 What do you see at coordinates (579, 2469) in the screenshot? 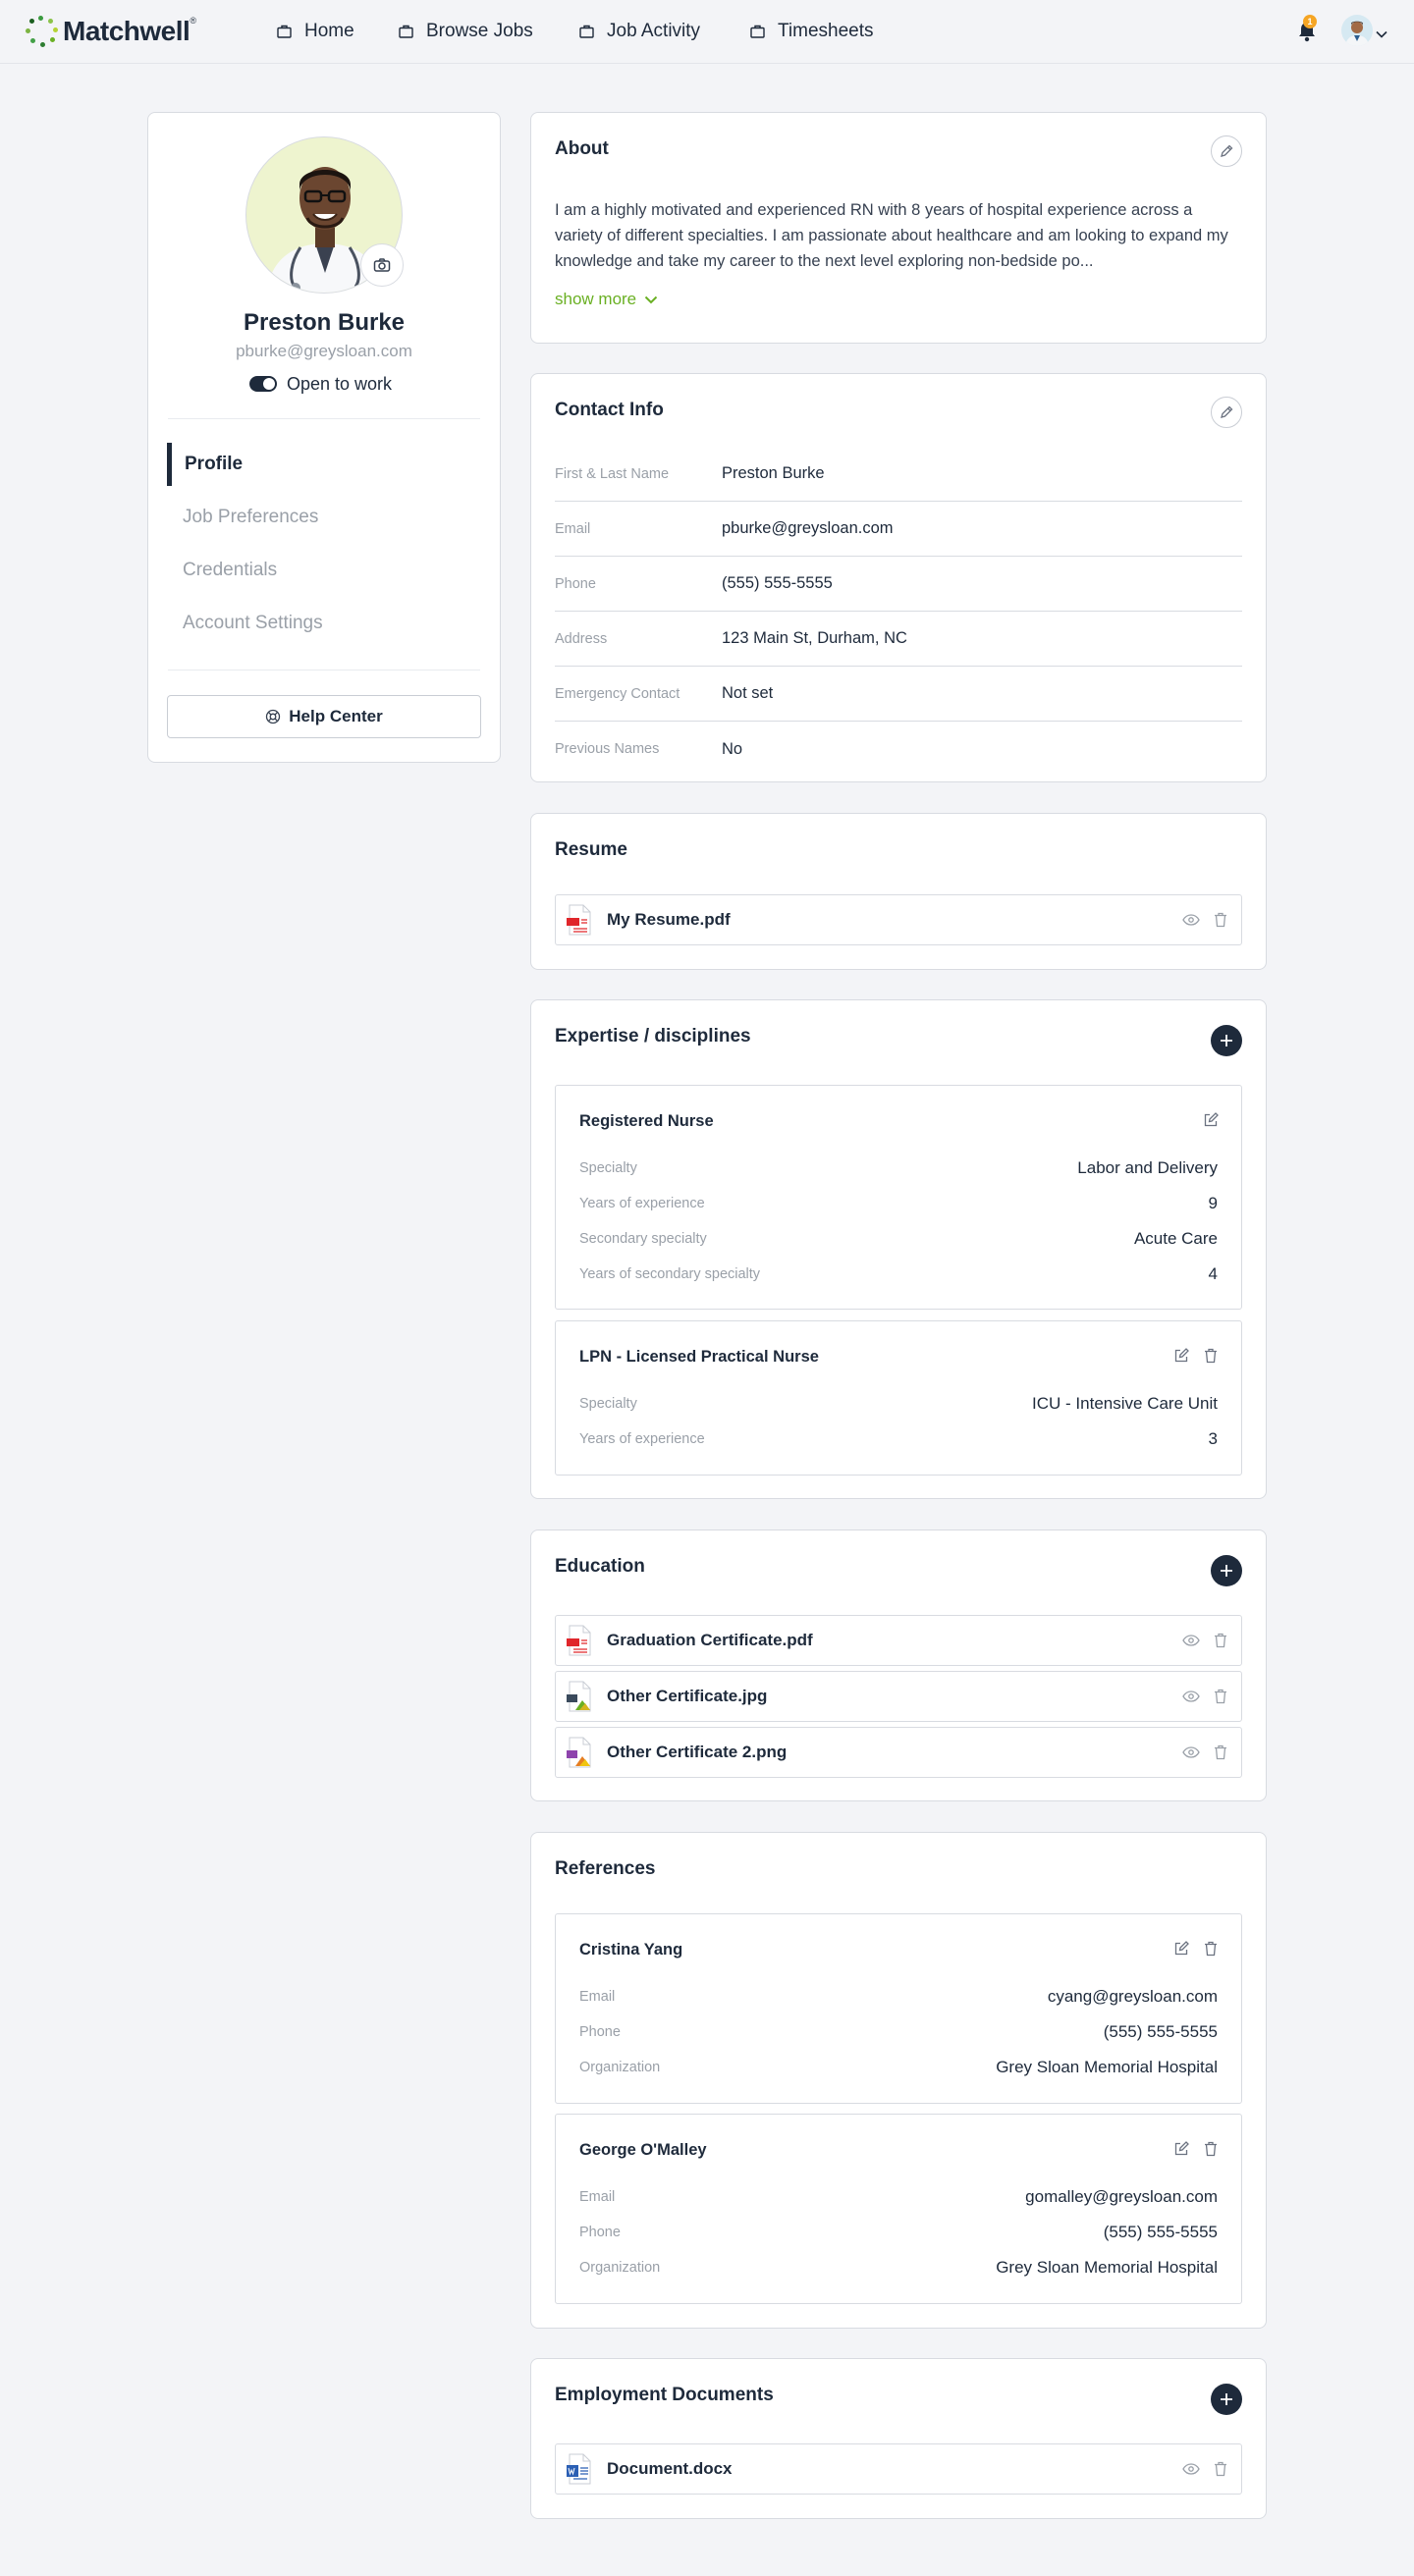
I see `word-file-icon` at bounding box center [579, 2469].